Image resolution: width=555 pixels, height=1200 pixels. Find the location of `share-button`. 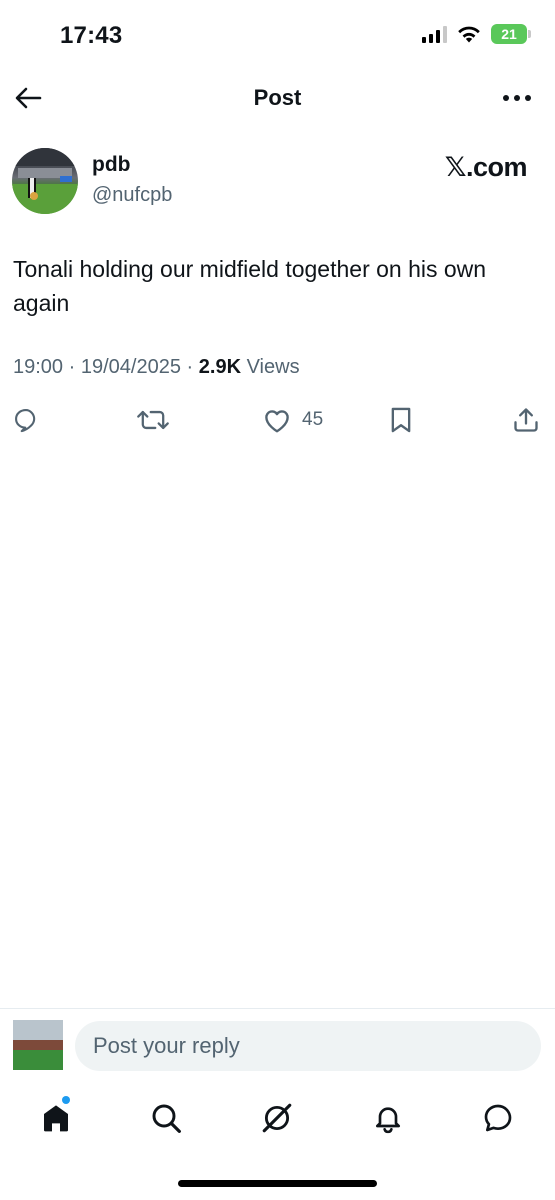

share-button is located at coordinates (526, 420).